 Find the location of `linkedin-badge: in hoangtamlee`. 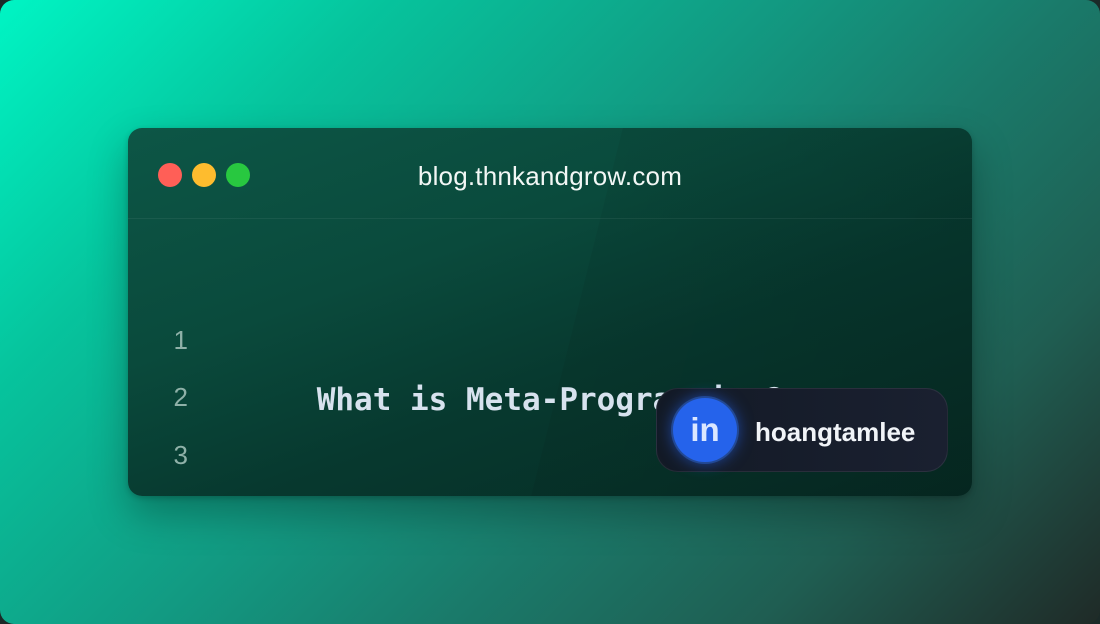

linkedin-badge: in hoangtamlee is located at coordinates (802, 430).